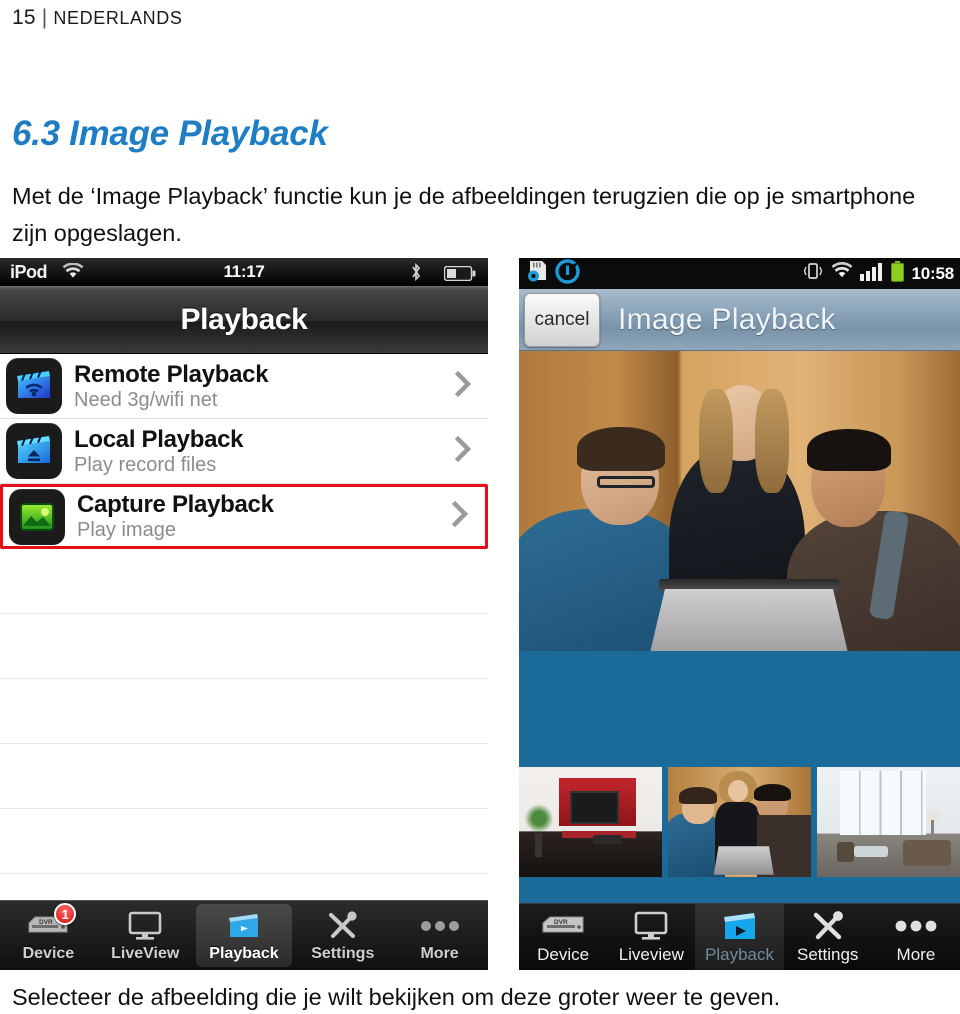  Describe the element at coordinates (739, 707) in the screenshot. I see `image-area-background` at that location.